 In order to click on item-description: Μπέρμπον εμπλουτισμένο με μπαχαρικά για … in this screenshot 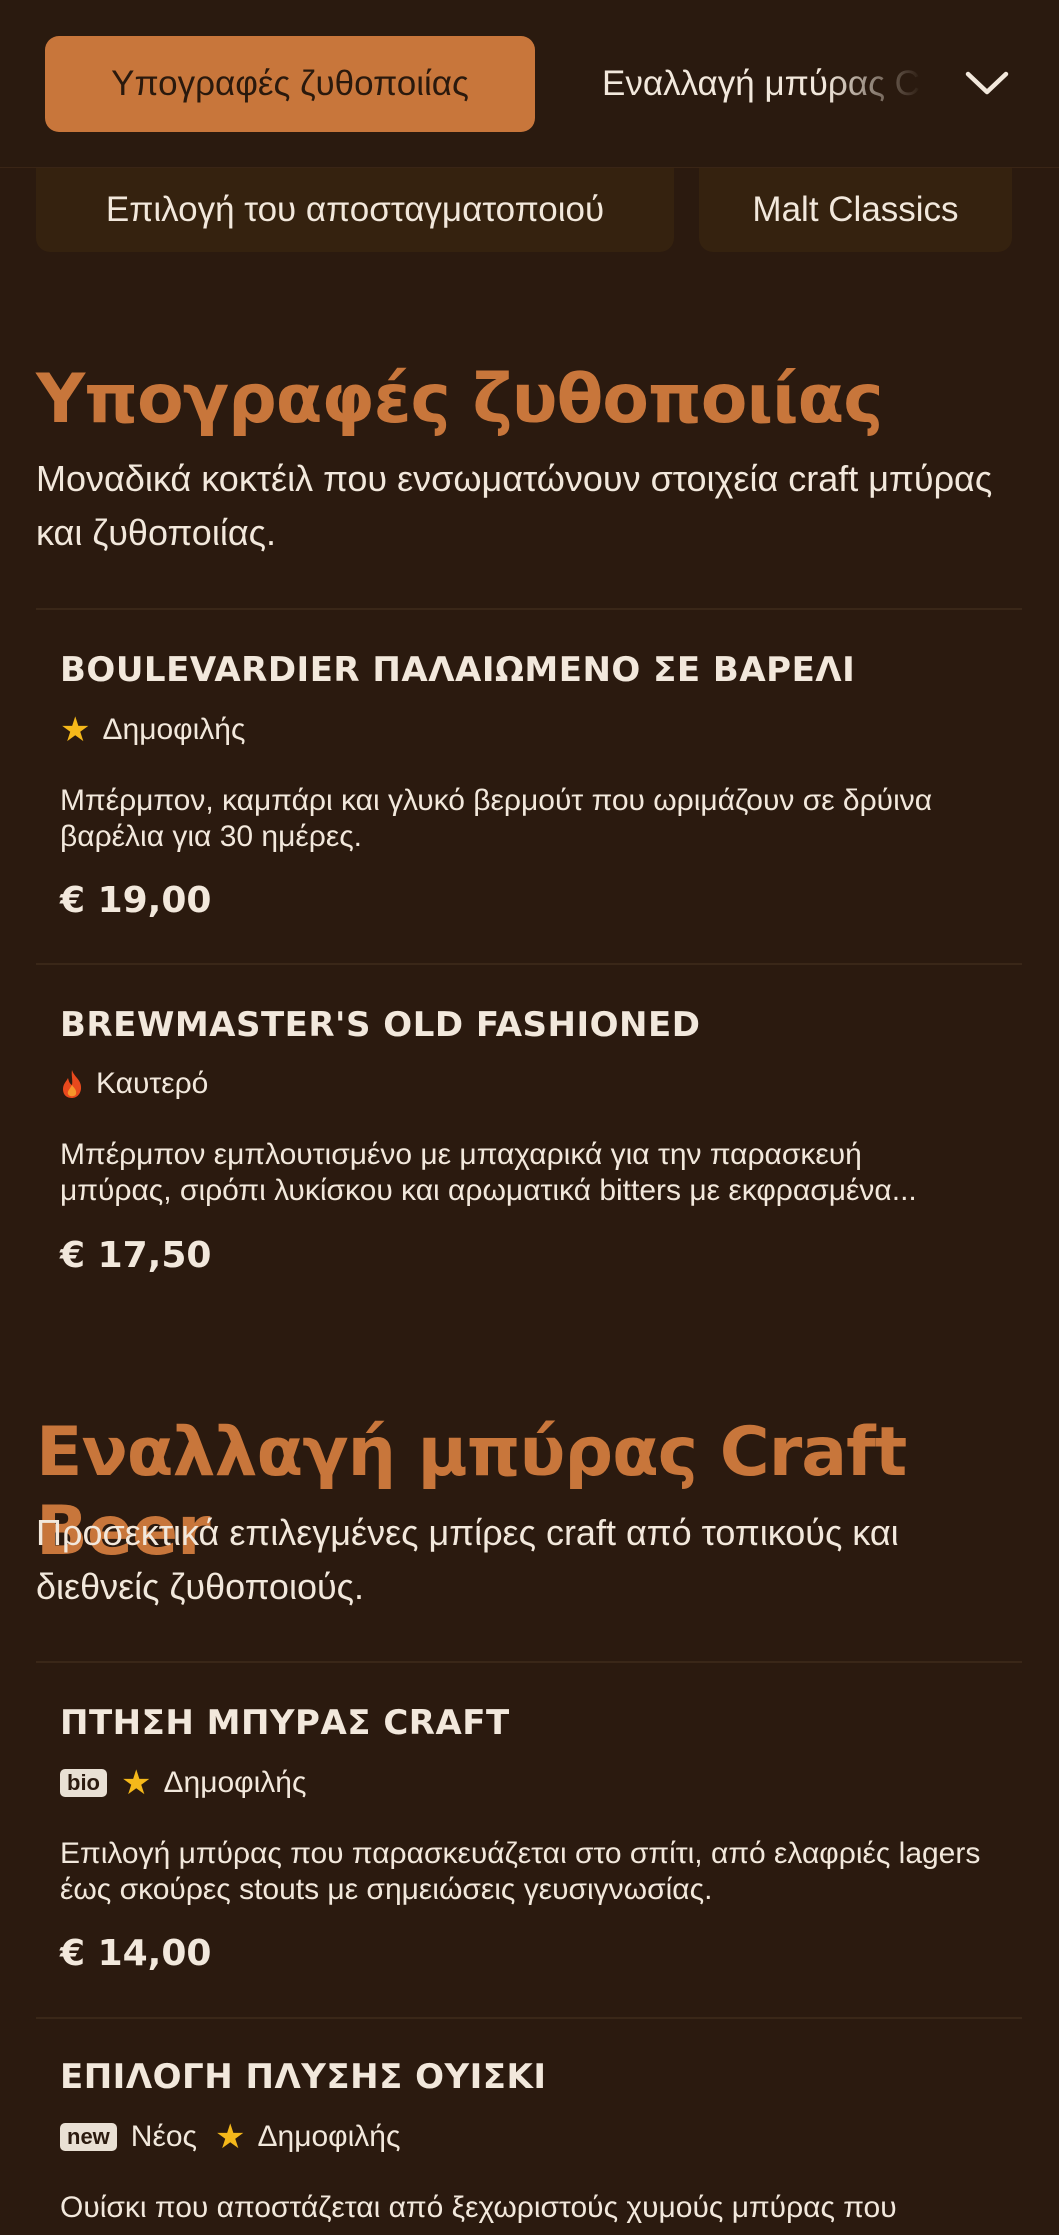, I will do `click(535, 1173)`.